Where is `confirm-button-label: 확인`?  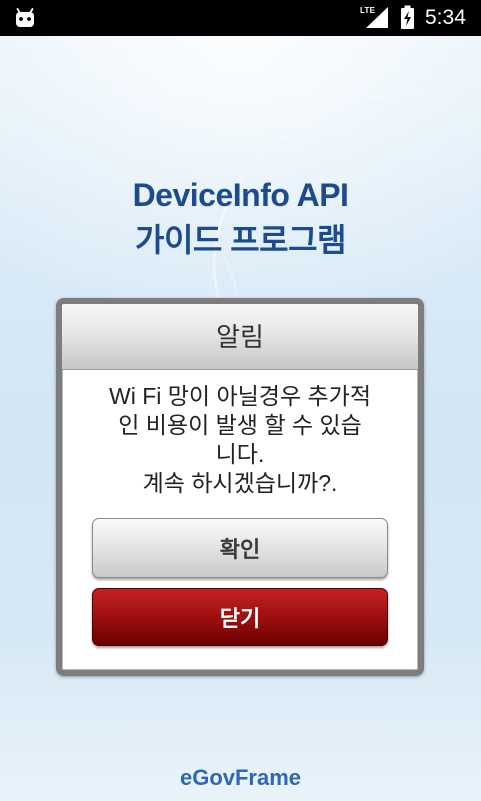 confirm-button-label: 확인 is located at coordinates (240, 549).